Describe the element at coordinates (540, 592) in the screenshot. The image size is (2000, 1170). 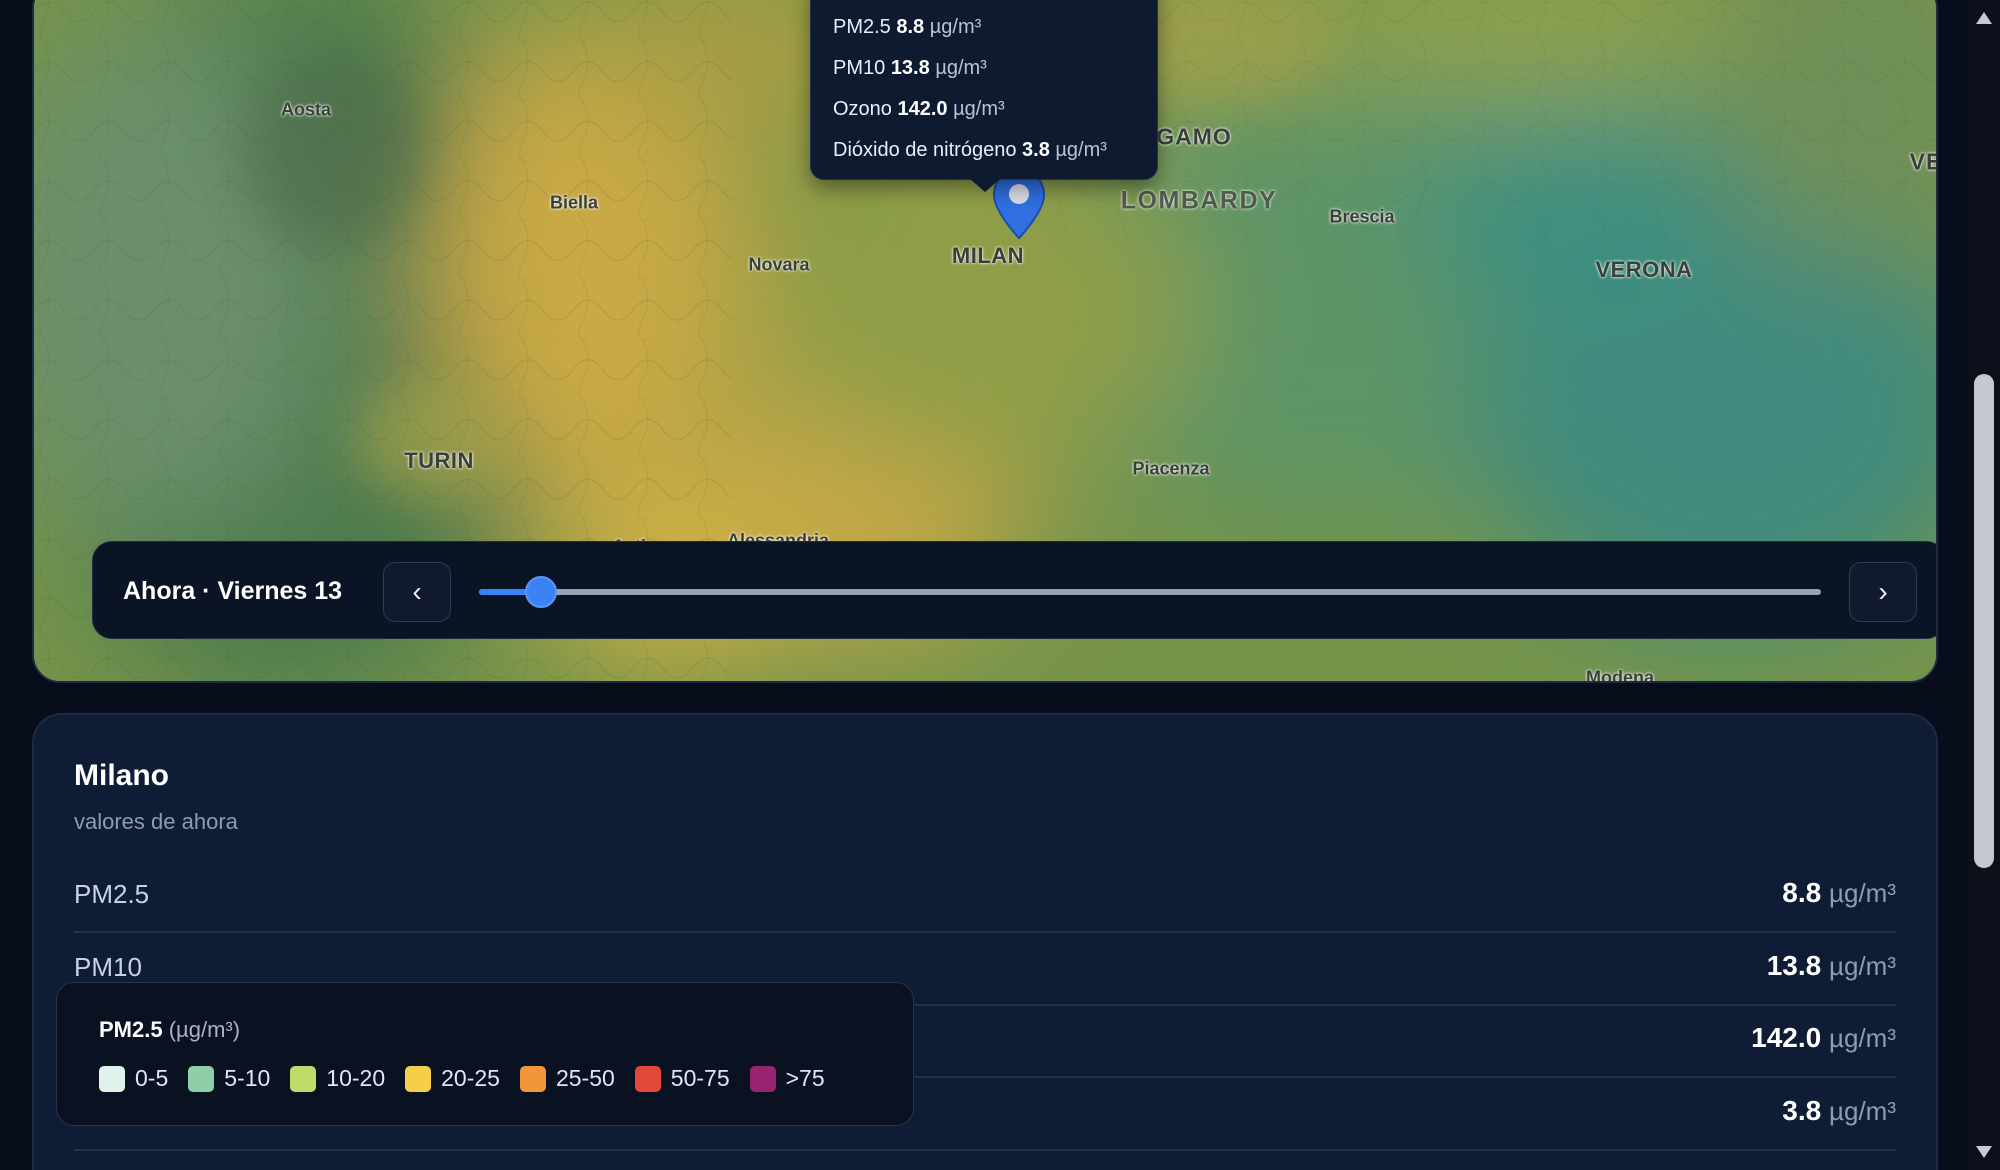
I see `time-slider-thumb` at that location.